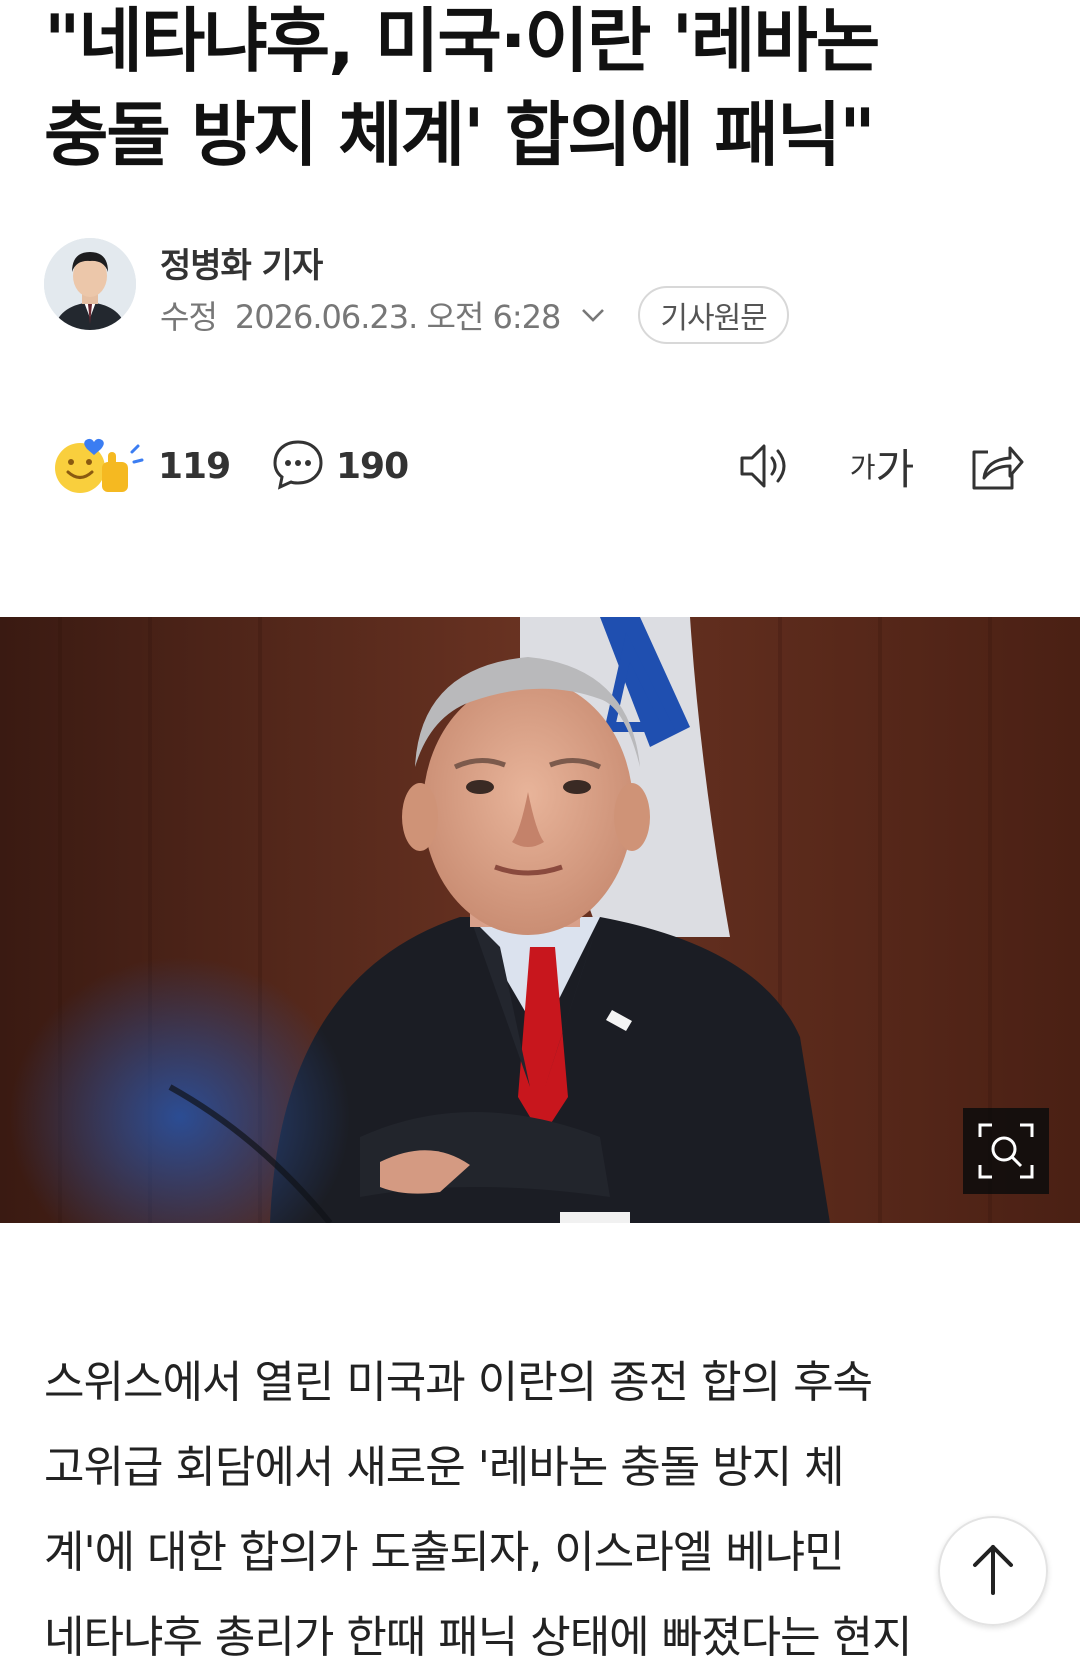 This screenshot has width=1080, height=1656. I want to click on modified-label: 수정, so click(189, 317).